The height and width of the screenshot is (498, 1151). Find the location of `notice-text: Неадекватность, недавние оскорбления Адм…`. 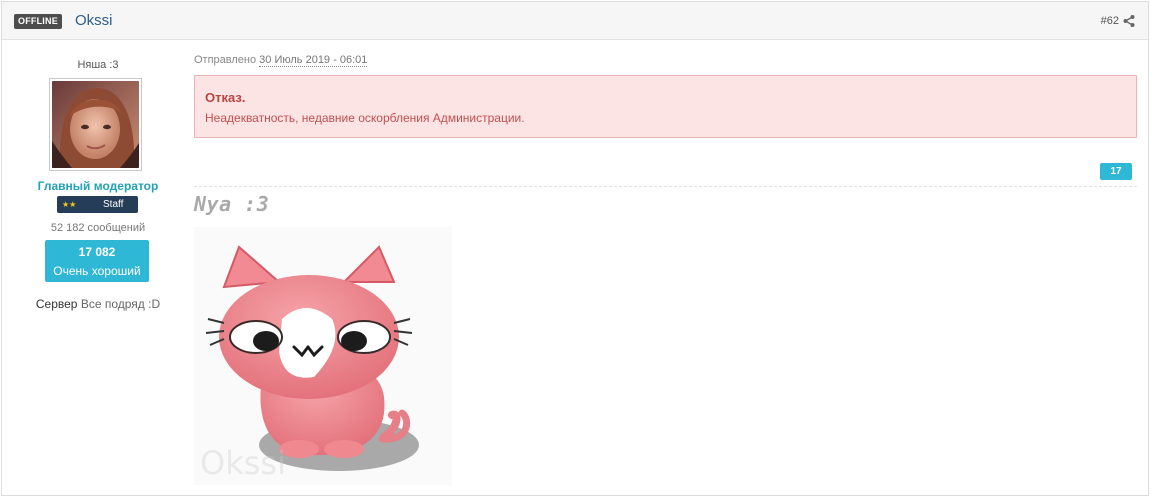

notice-text: Неадекватность, недавние оскорбления Адм… is located at coordinates (365, 118).